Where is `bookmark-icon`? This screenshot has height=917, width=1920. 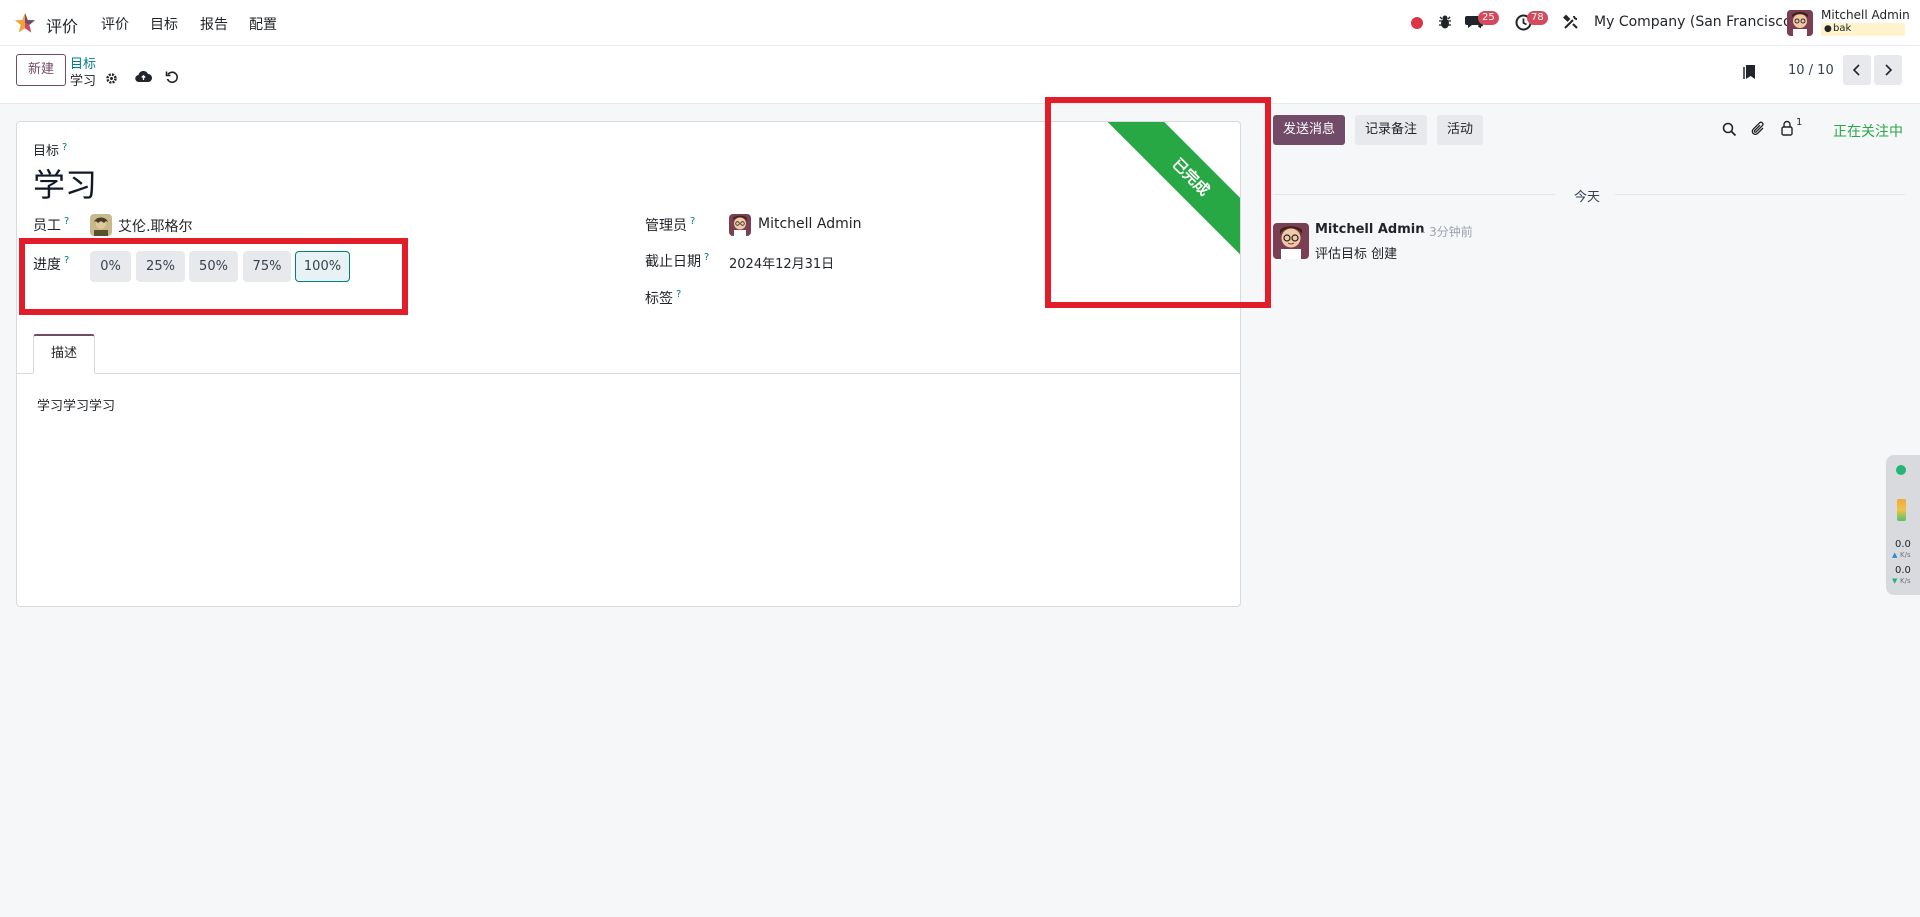 bookmark-icon is located at coordinates (1750, 72).